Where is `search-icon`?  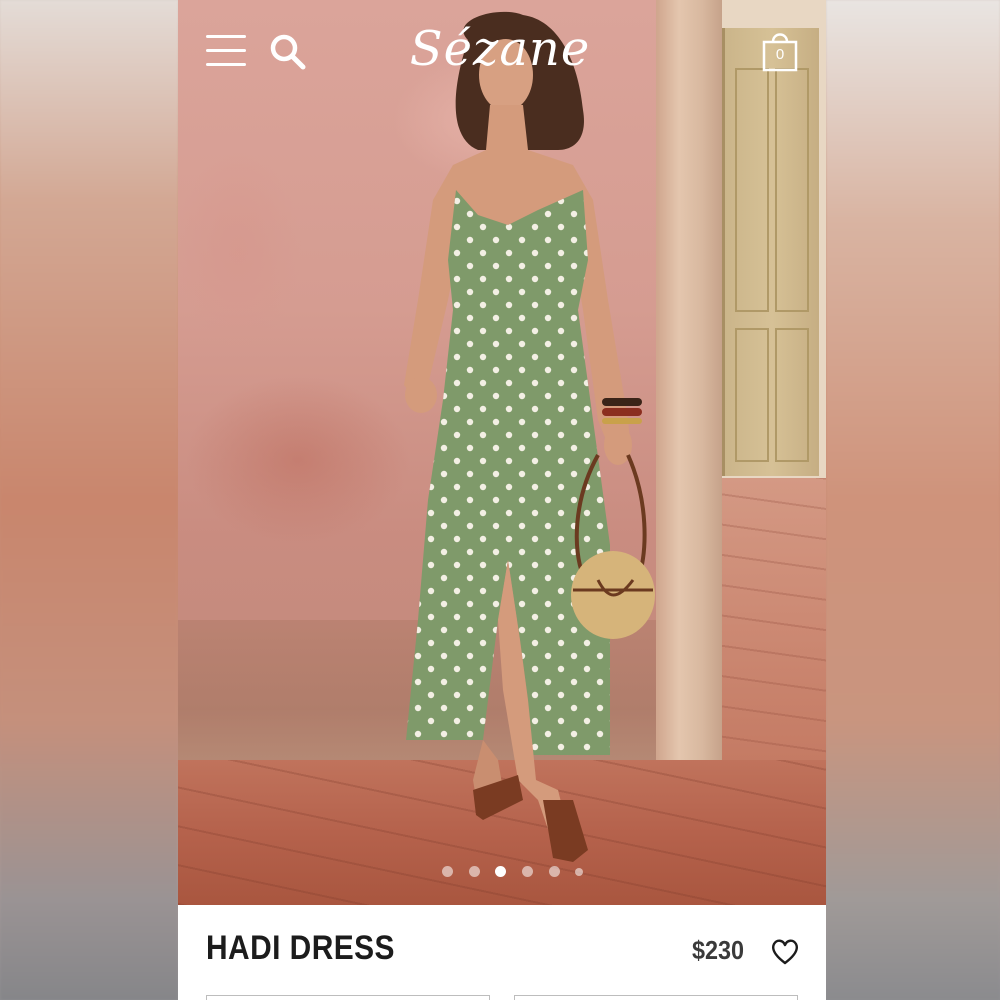
search-icon is located at coordinates (288, 52).